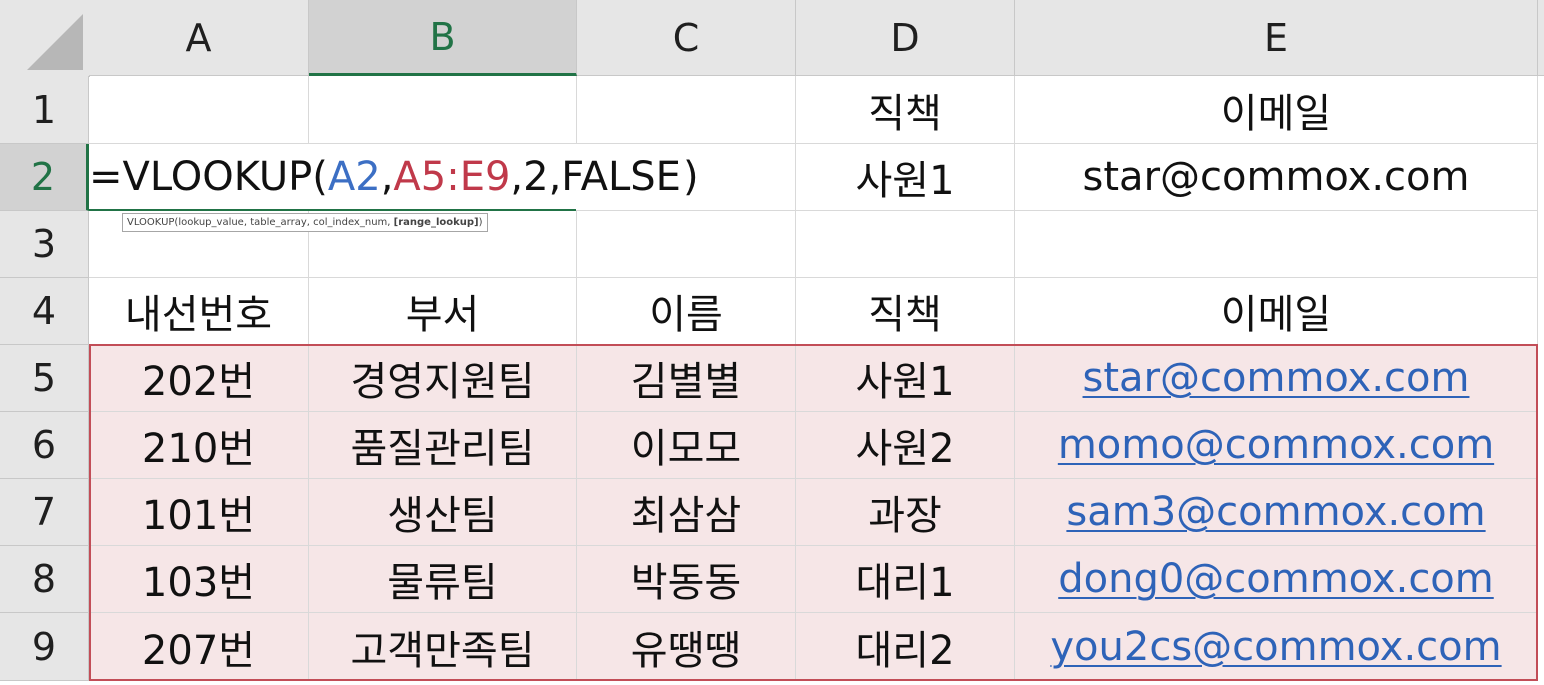  I want to click on cell-b4: 부서, so click(443, 311).